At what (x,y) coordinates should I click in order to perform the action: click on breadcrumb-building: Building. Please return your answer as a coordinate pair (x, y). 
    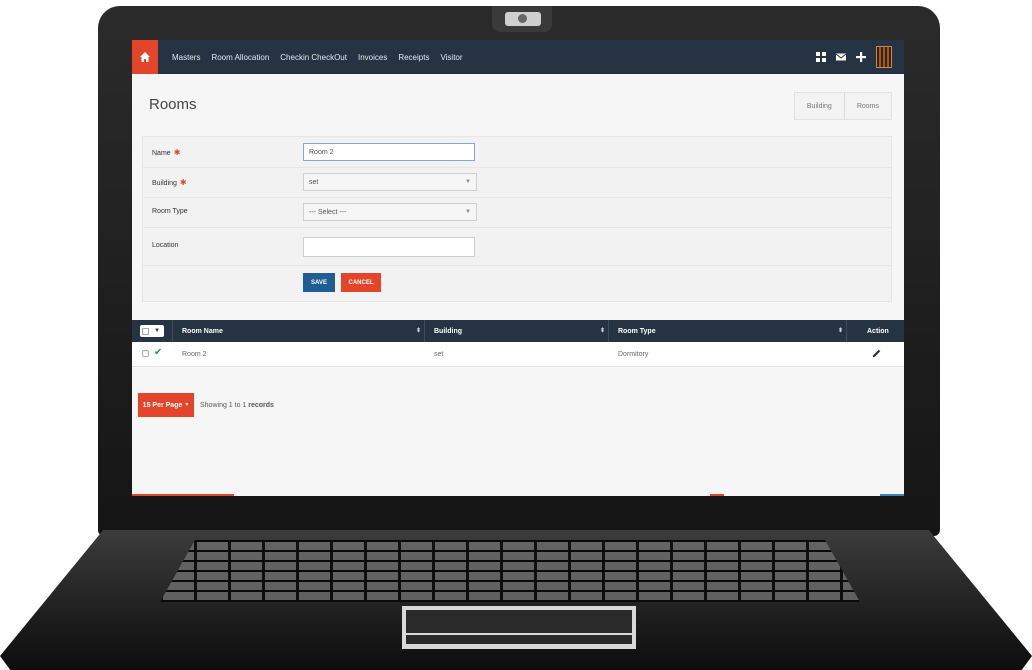
    Looking at the image, I should click on (819, 106).